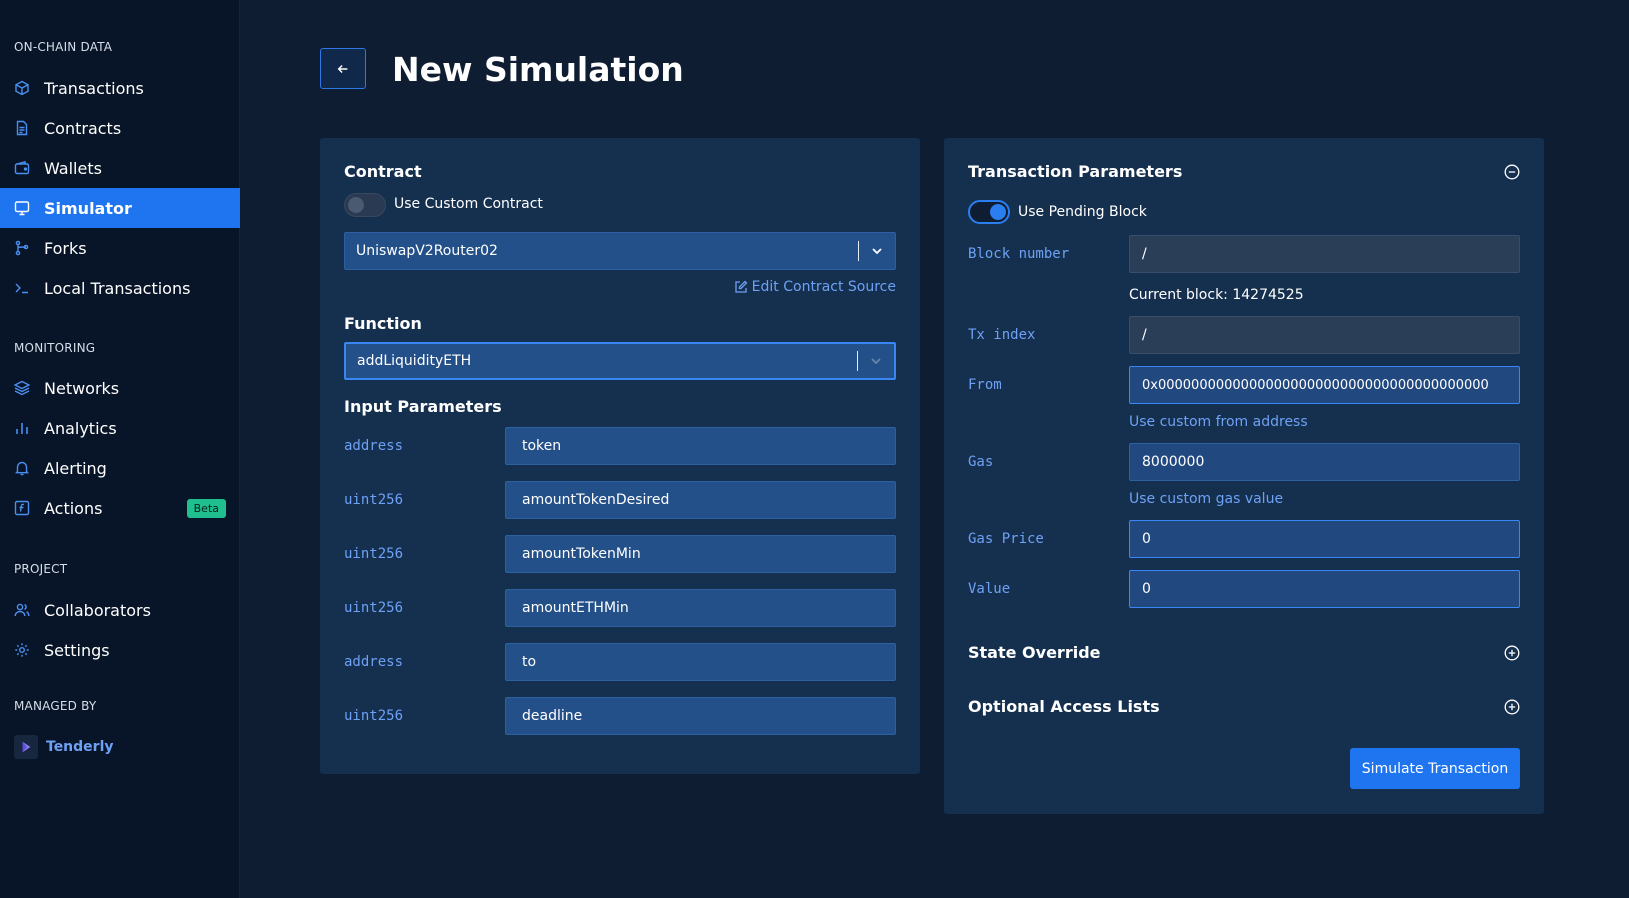 The height and width of the screenshot is (898, 1629). Describe the element at coordinates (1064, 706) in the screenshot. I see `access-lists-heading: Optional Access Lists` at that location.